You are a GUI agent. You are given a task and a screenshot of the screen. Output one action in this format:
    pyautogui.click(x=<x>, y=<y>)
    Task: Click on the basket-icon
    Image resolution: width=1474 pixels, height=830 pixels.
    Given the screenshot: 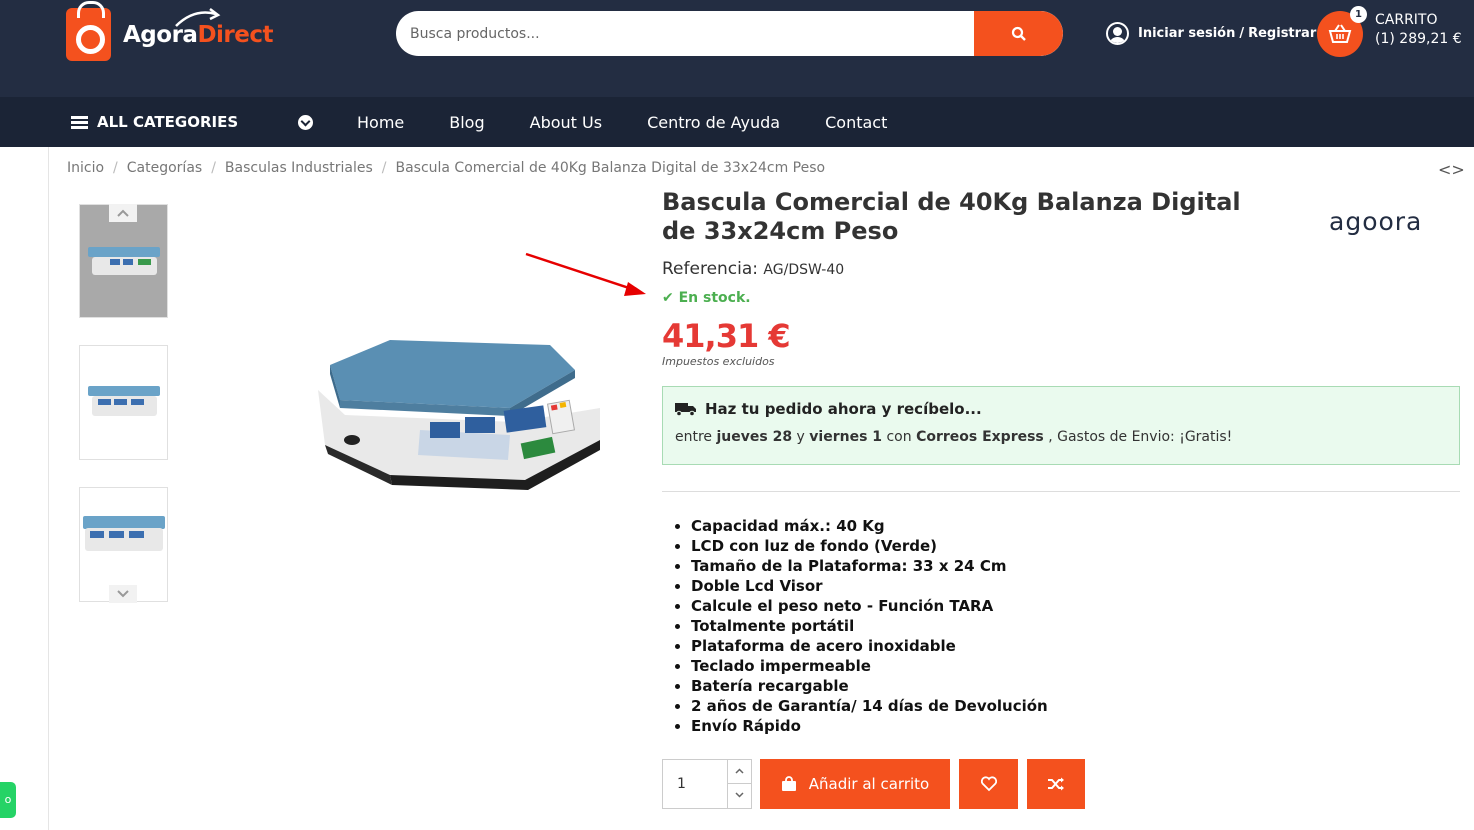 What is the action you would take?
    pyautogui.click(x=1340, y=33)
    